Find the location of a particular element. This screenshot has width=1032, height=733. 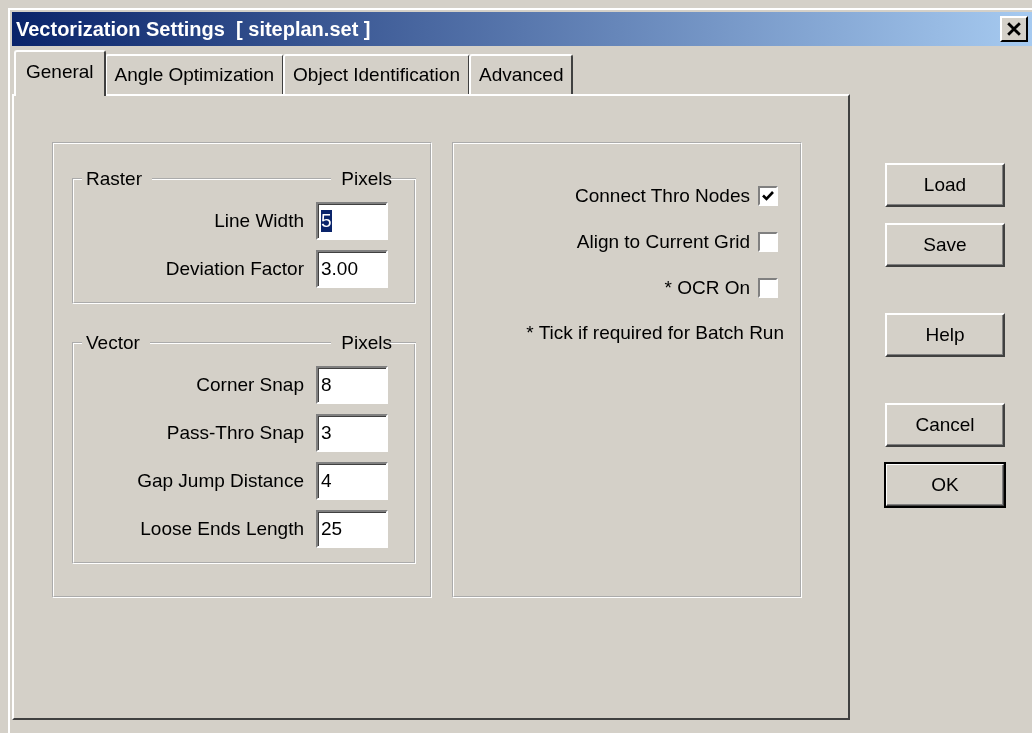

dialog-button: OK is located at coordinates (945, 485).